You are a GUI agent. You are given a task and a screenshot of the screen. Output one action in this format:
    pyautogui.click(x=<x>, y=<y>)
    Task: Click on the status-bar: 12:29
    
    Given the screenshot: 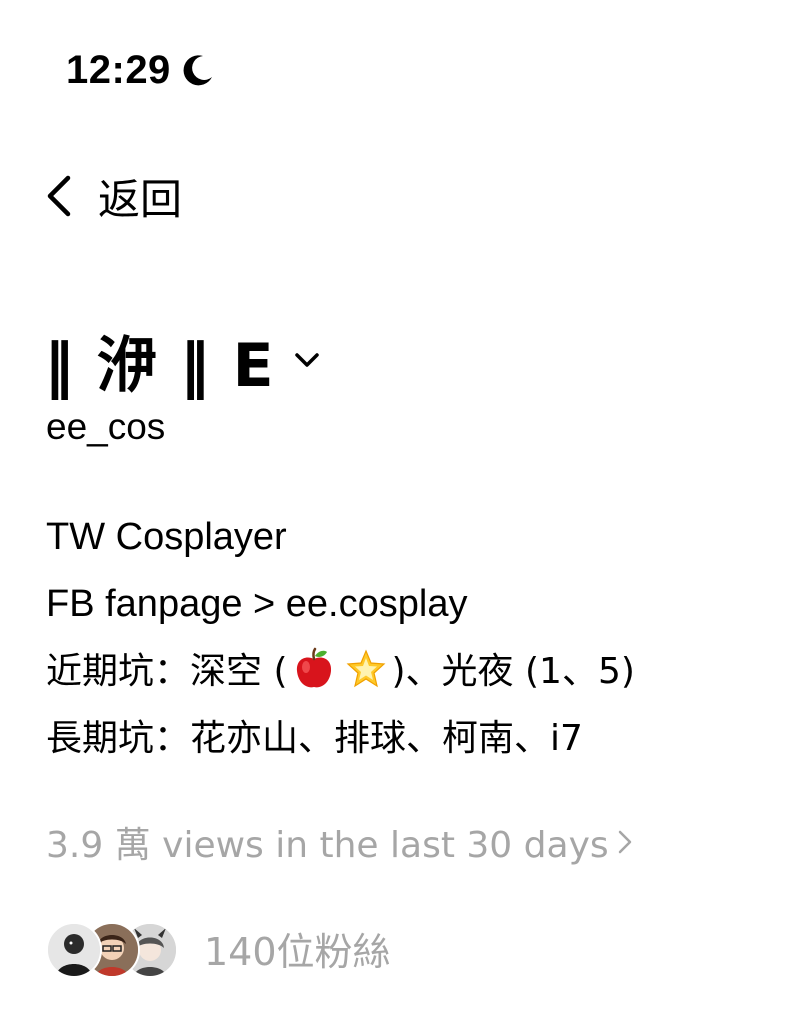 What is the action you would take?
    pyautogui.click(x=140, y=70)
    